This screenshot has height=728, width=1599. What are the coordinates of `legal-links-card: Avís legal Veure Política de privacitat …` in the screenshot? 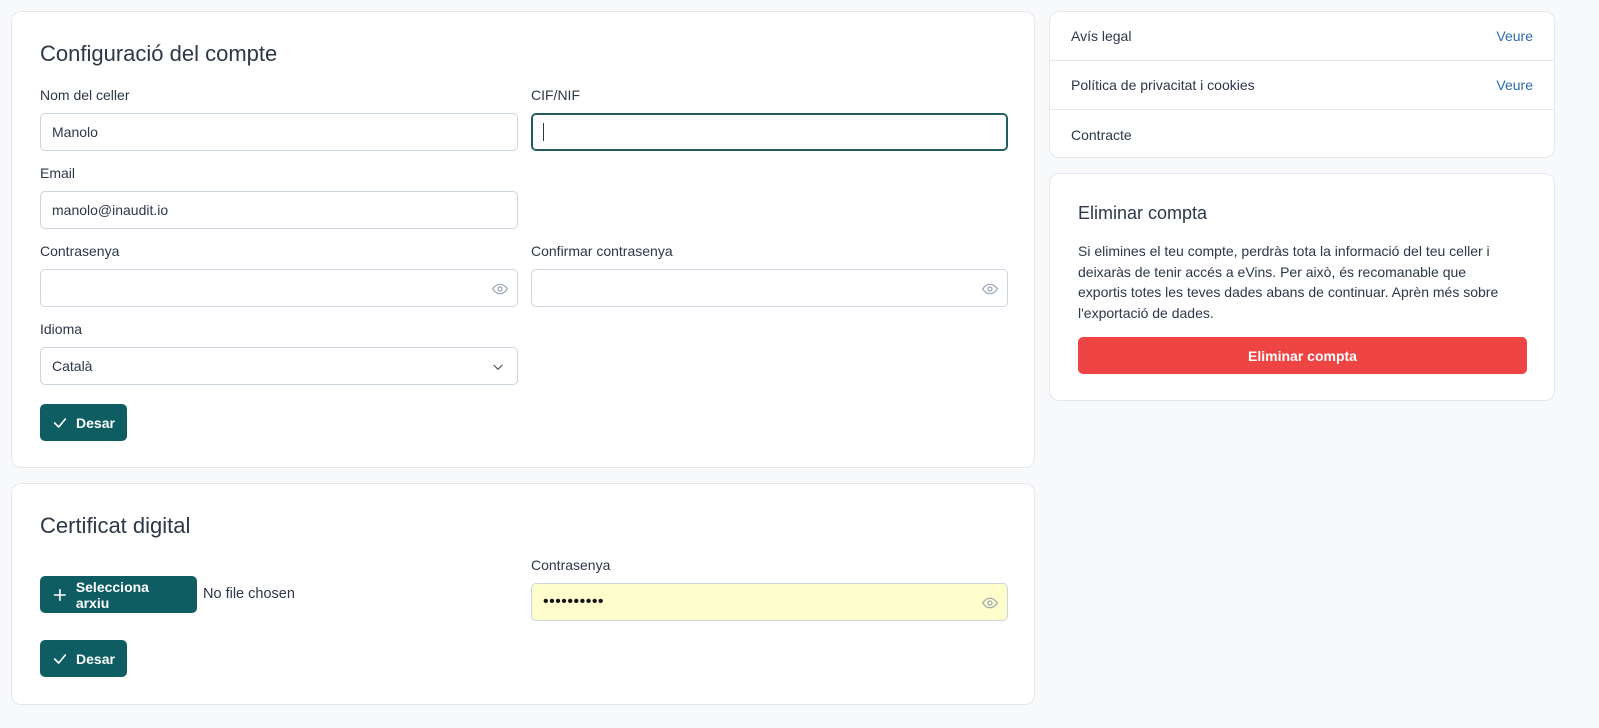 It's located at (1302, 84).